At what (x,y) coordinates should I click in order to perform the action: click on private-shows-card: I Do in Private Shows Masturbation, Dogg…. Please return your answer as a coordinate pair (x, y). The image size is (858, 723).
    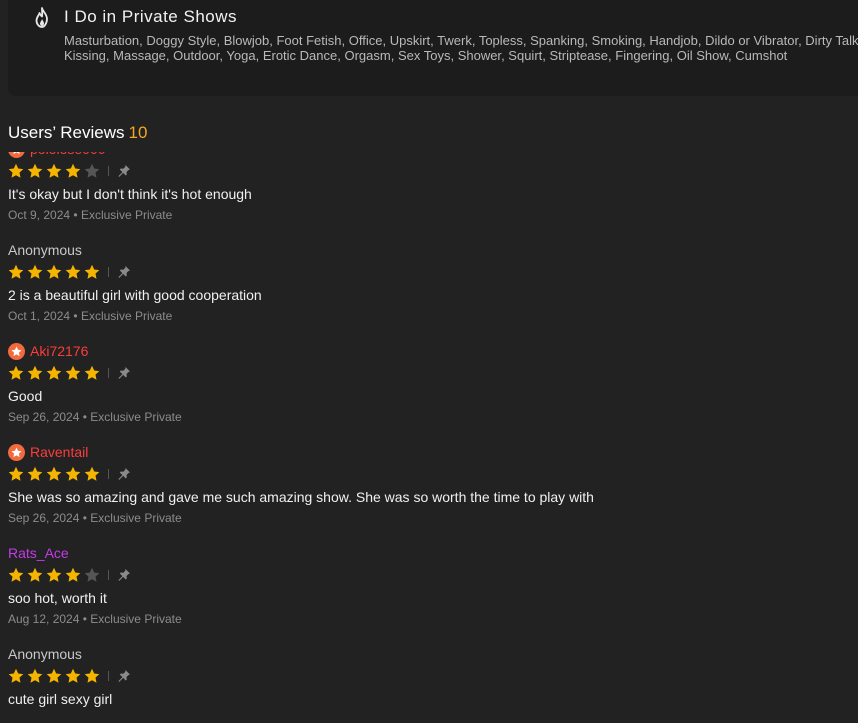
    Looking at the image, I should click on (433, 48).